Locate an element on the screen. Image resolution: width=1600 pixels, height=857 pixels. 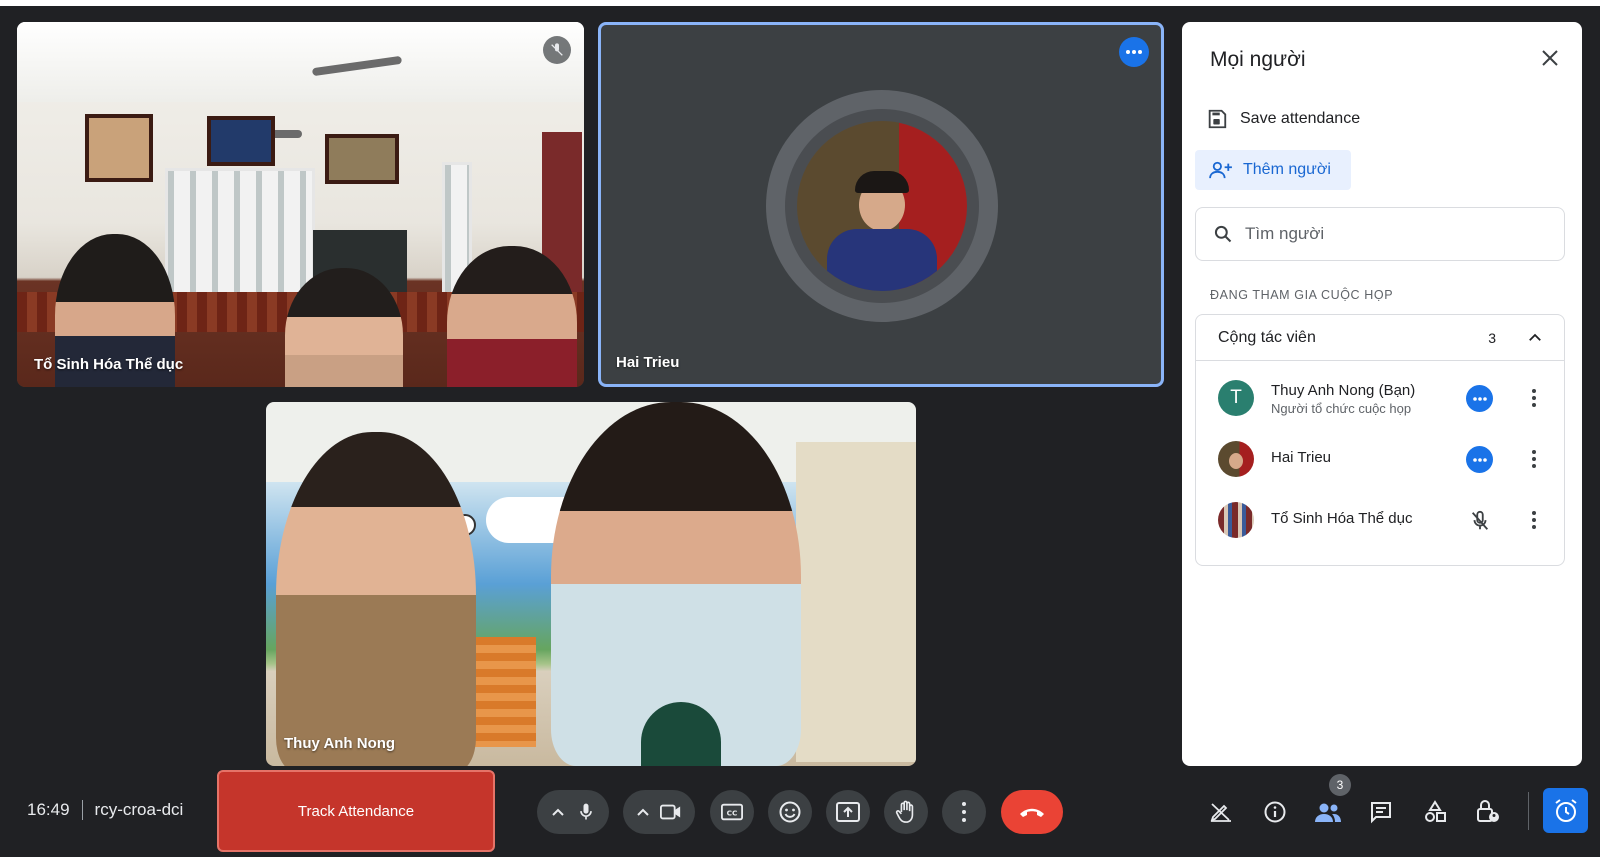
close-icon is located at coordinates (1550, 58).